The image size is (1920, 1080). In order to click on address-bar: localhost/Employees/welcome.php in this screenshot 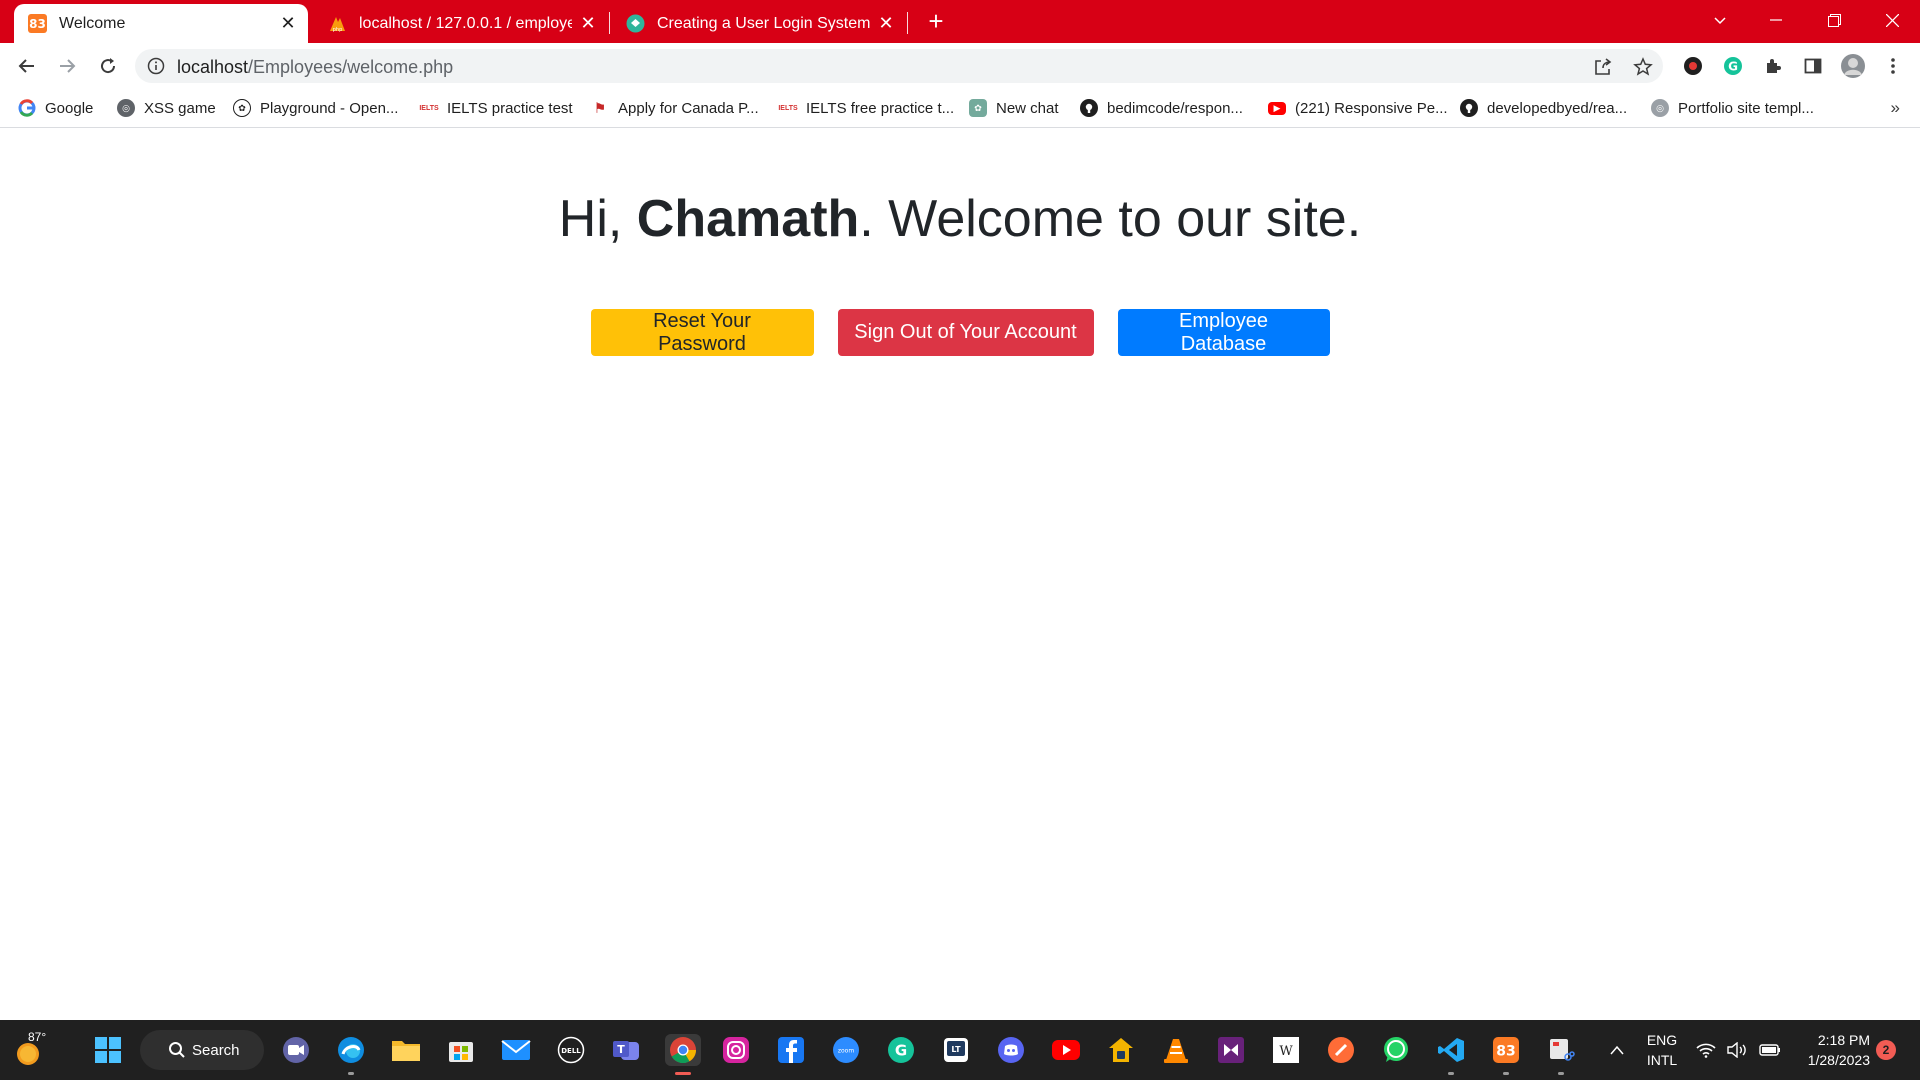, I will do `click(899, 66)`.